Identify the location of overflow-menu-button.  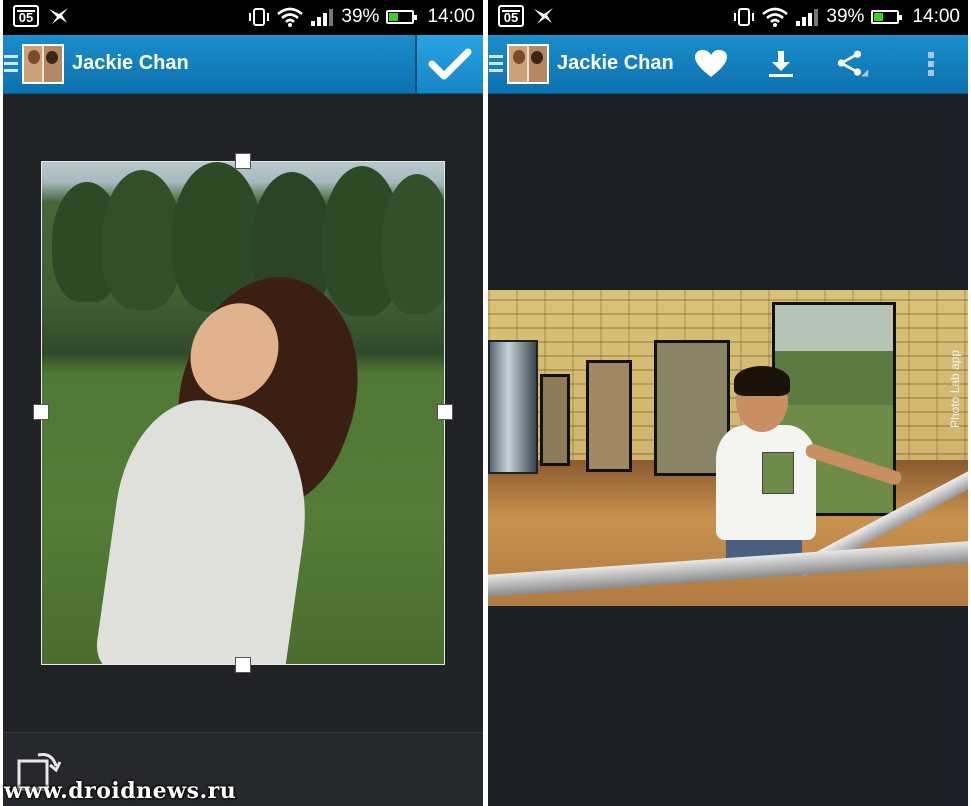
(931, 64).